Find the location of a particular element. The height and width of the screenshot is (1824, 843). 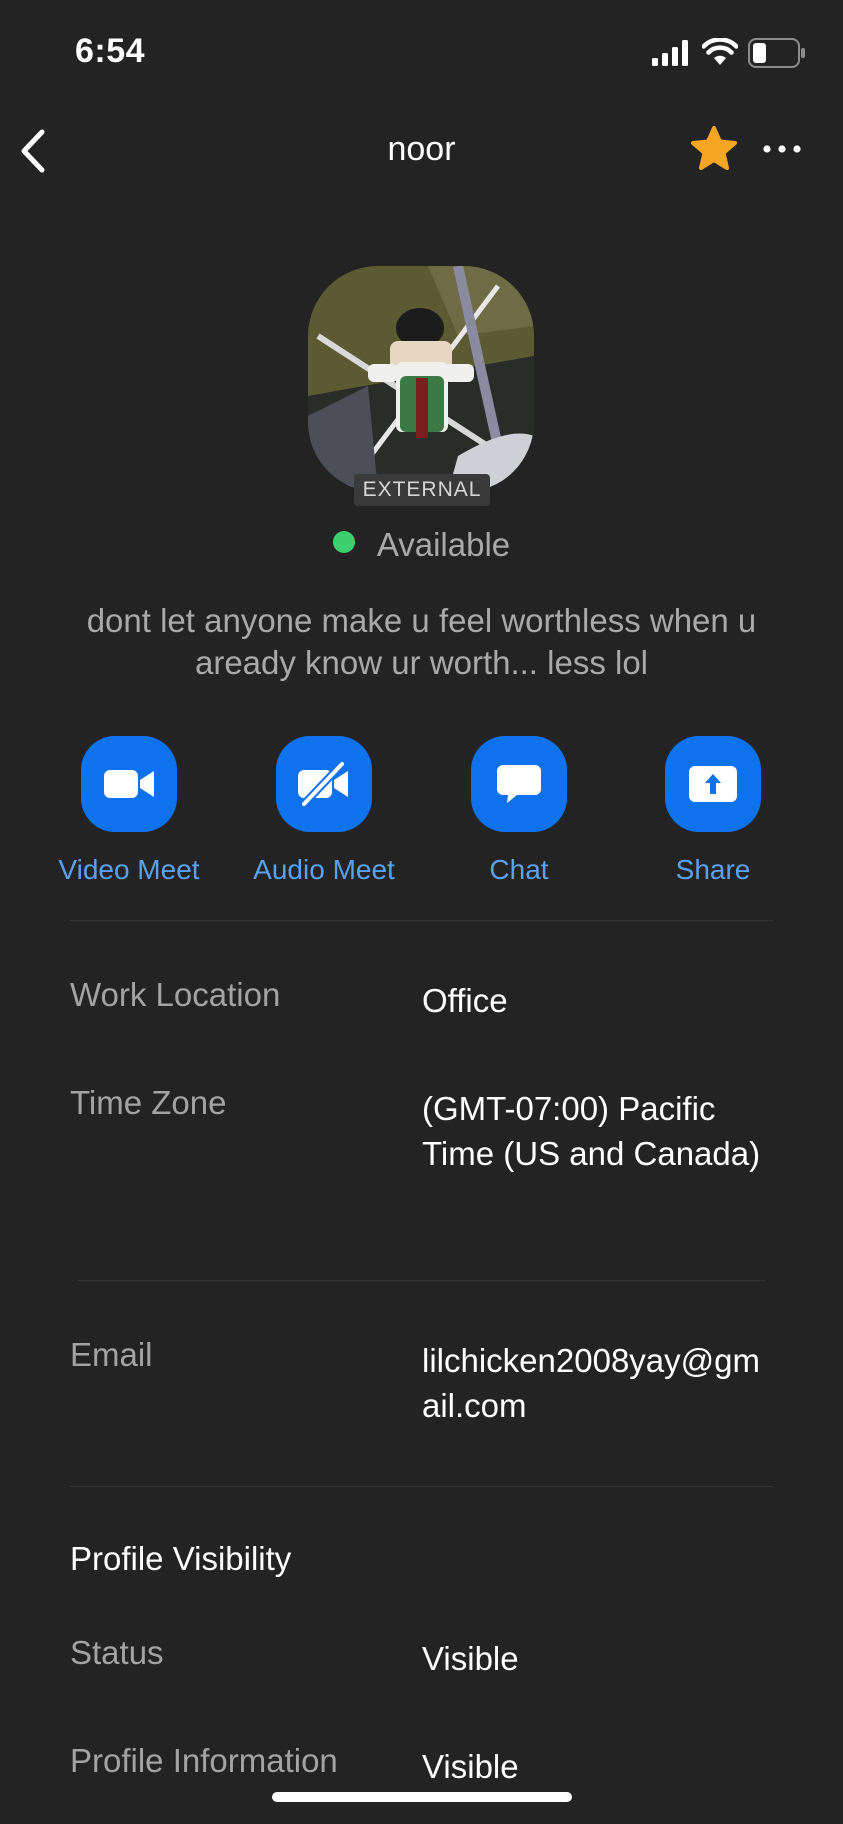

presence-dot-icon is located at coordinates (343, 542).